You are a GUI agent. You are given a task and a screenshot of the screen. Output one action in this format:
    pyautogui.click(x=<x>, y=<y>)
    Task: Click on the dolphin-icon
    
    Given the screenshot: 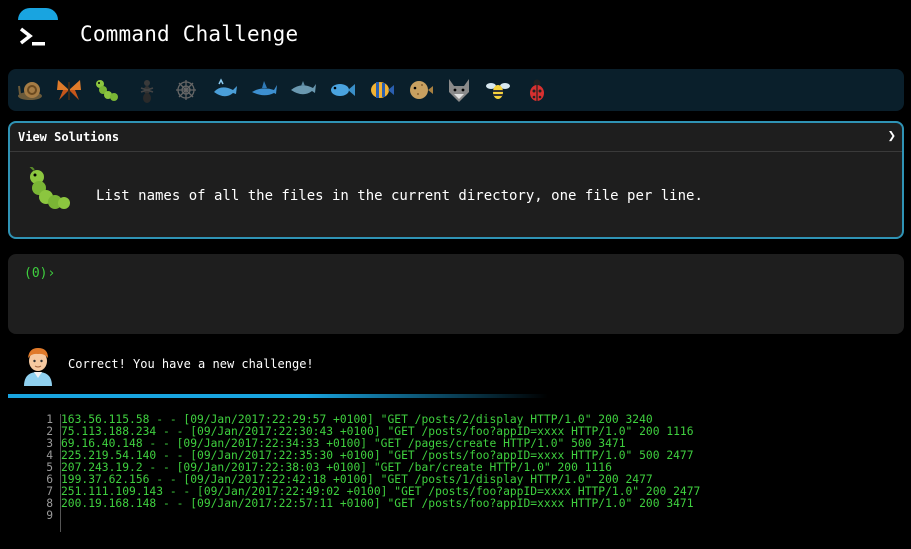 What is the action you would take?
    pyautogui.click(x=303, y=90)
    